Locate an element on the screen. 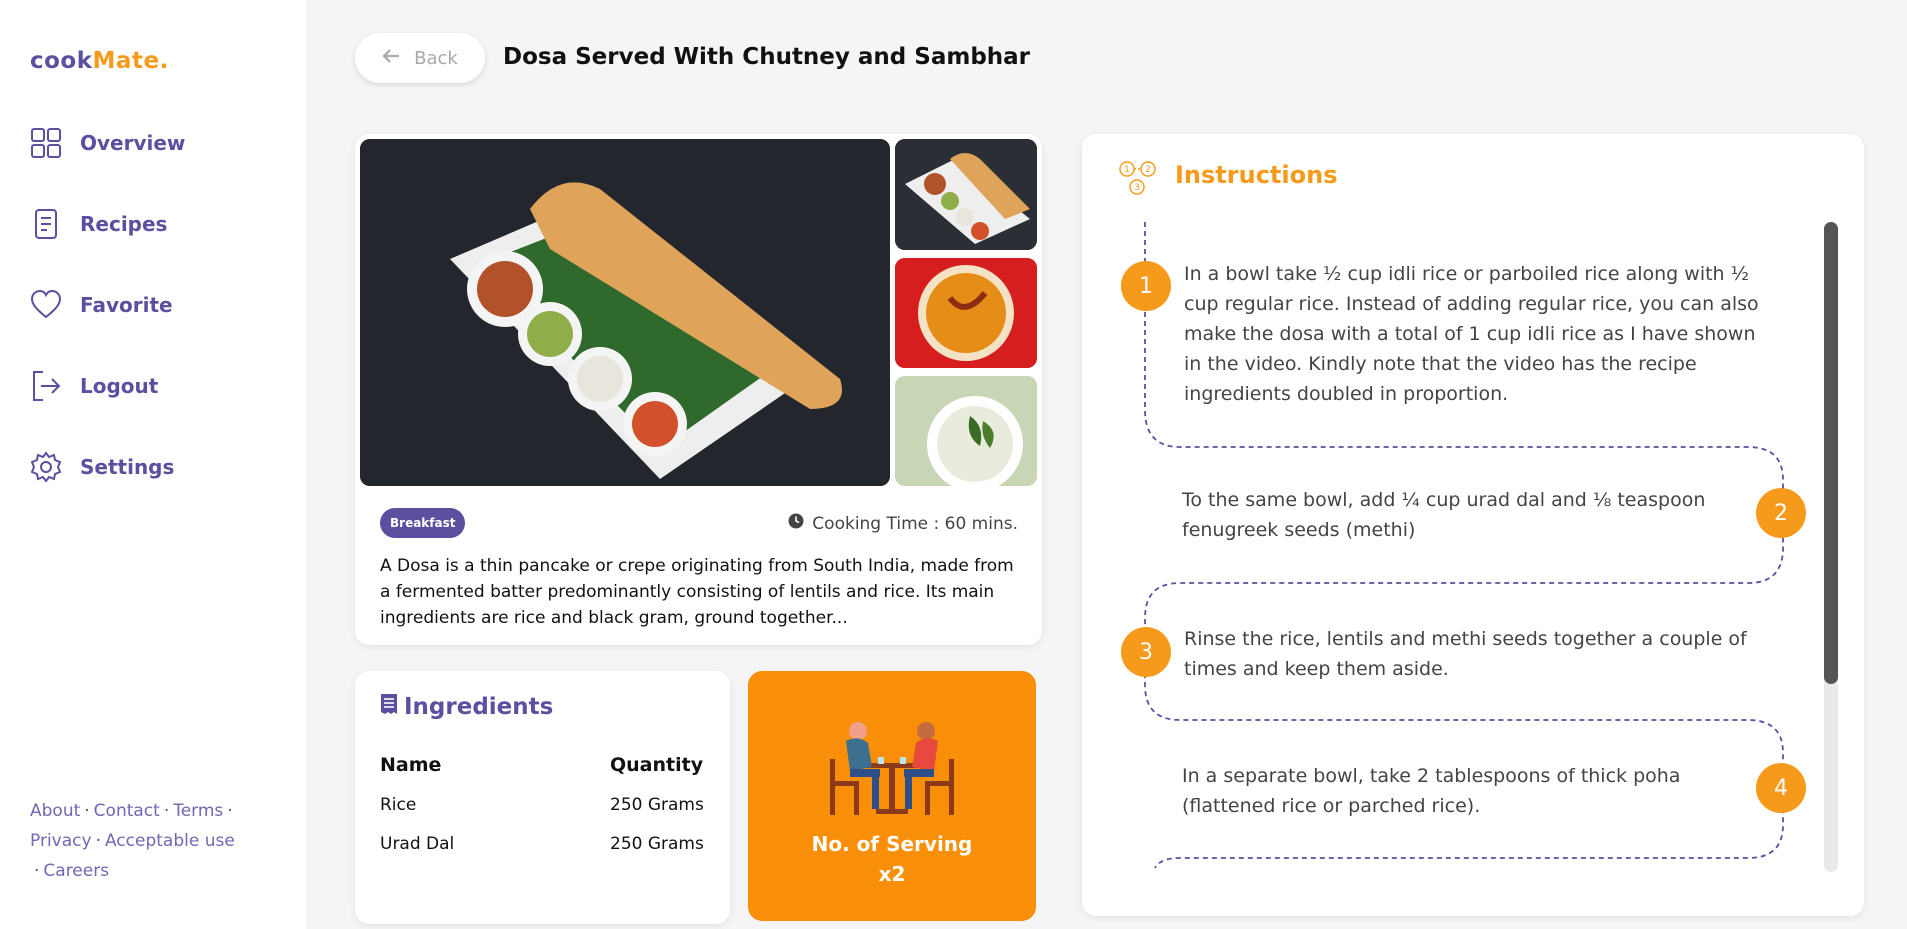  sidebar-item-label: Recipes is located at coordinates (124, 224).